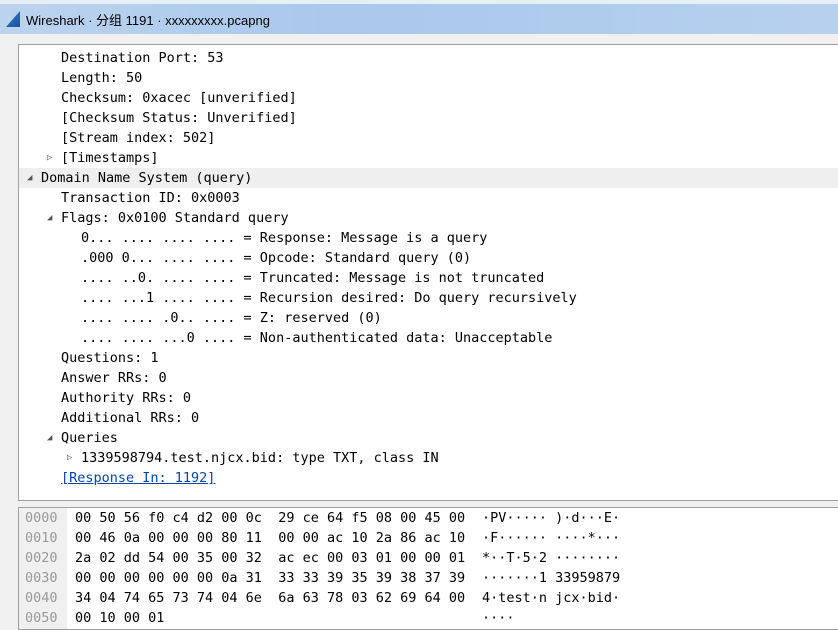  What do you see at coordinates (41, 598) in the screenshot?
I see `hex-offsets-line: 0040` at bounding box center [41, 598].